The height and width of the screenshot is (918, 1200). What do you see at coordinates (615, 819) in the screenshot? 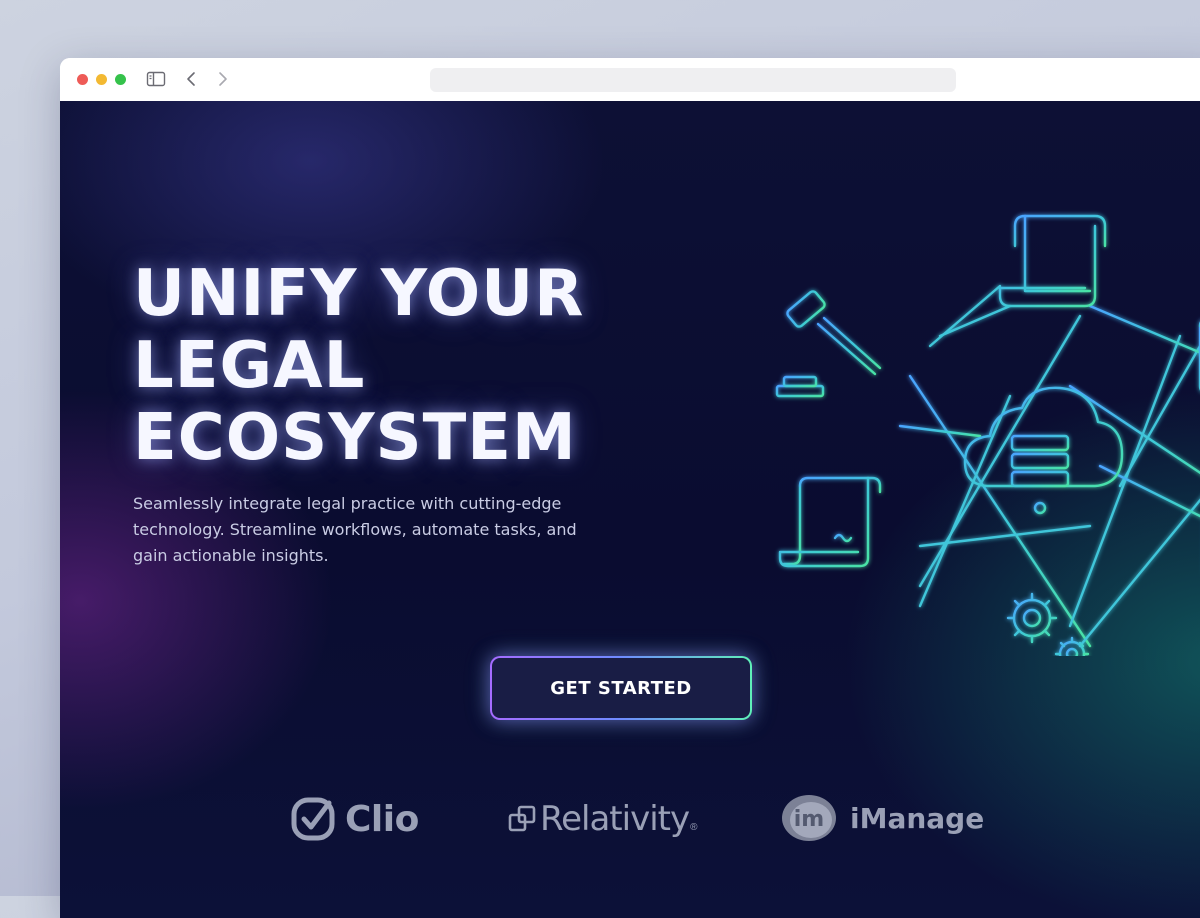
I see `relativity-wordmark: Relativity` at bounding box center [615, 819].